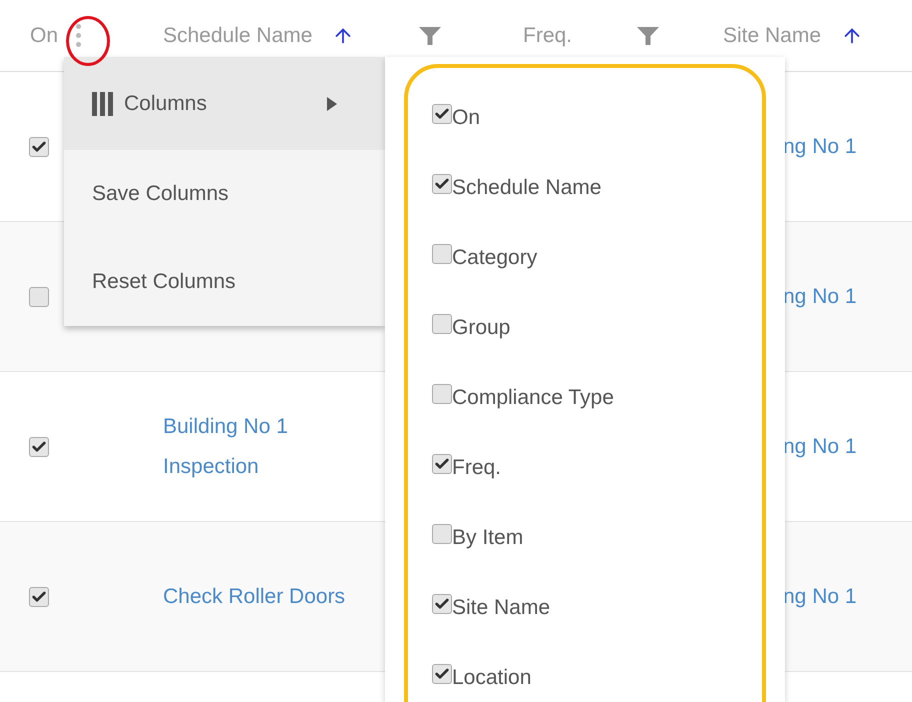 Image resolution: width=912 pixels, height=702 pixels. I want to click on column-option: Group, so click(481, 328).